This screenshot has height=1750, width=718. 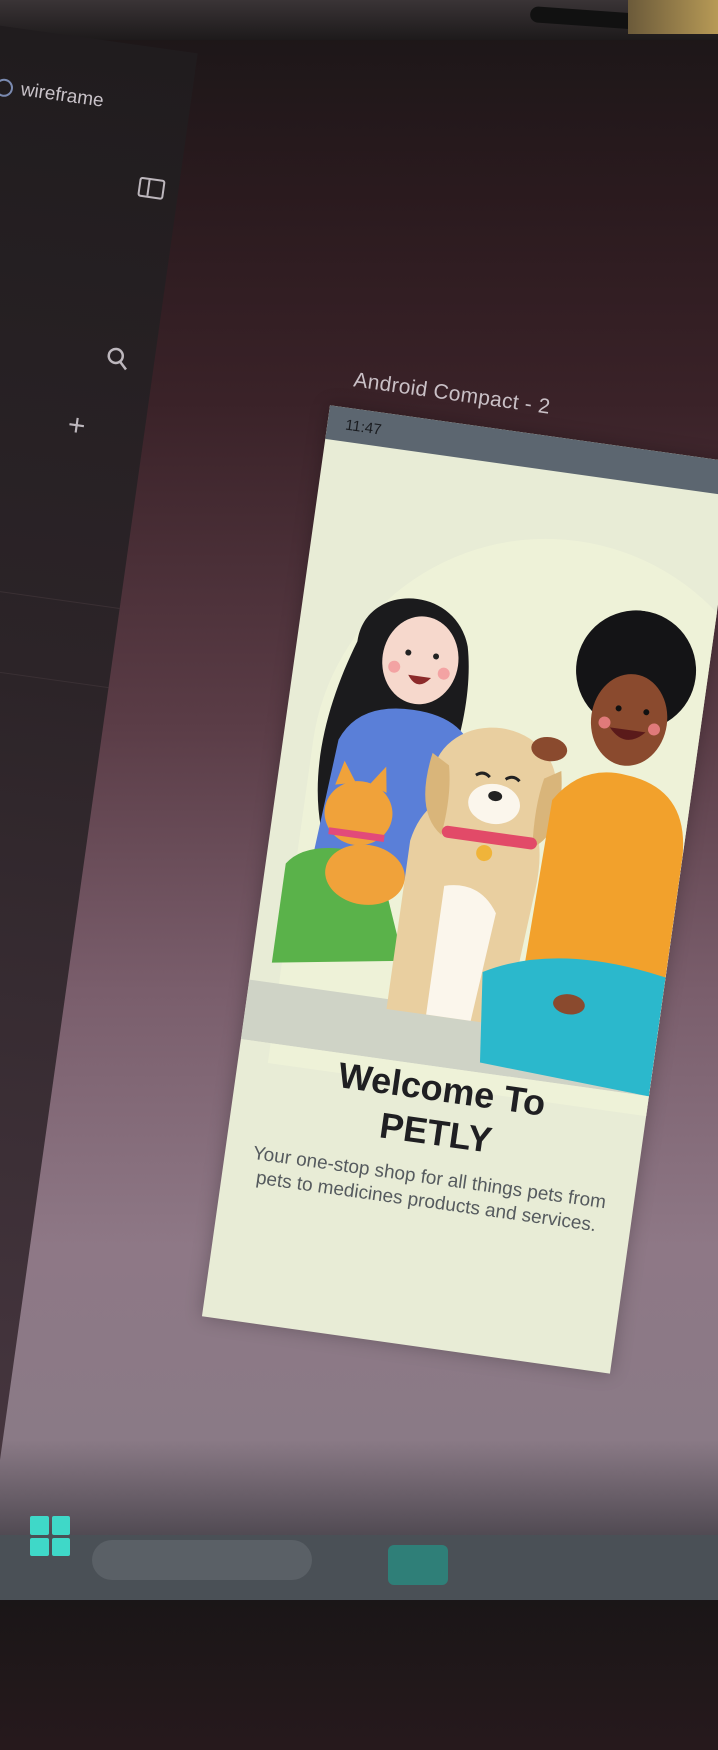 What do you see at coordinates (418, 1565) in the screenshot?
I see `taskbar-app-icon` at bounding box center [418, 1565].